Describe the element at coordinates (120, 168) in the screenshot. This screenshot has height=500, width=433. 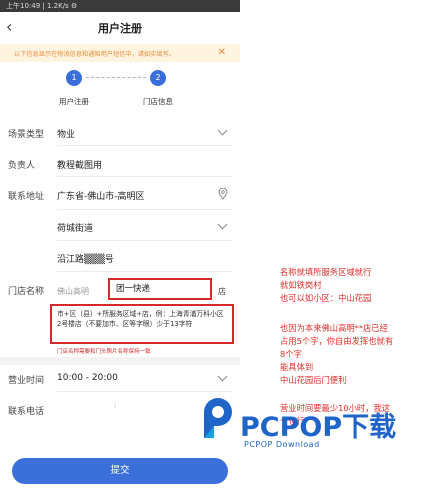
I see `owner-row: 负责人 教程截图用` at that location.